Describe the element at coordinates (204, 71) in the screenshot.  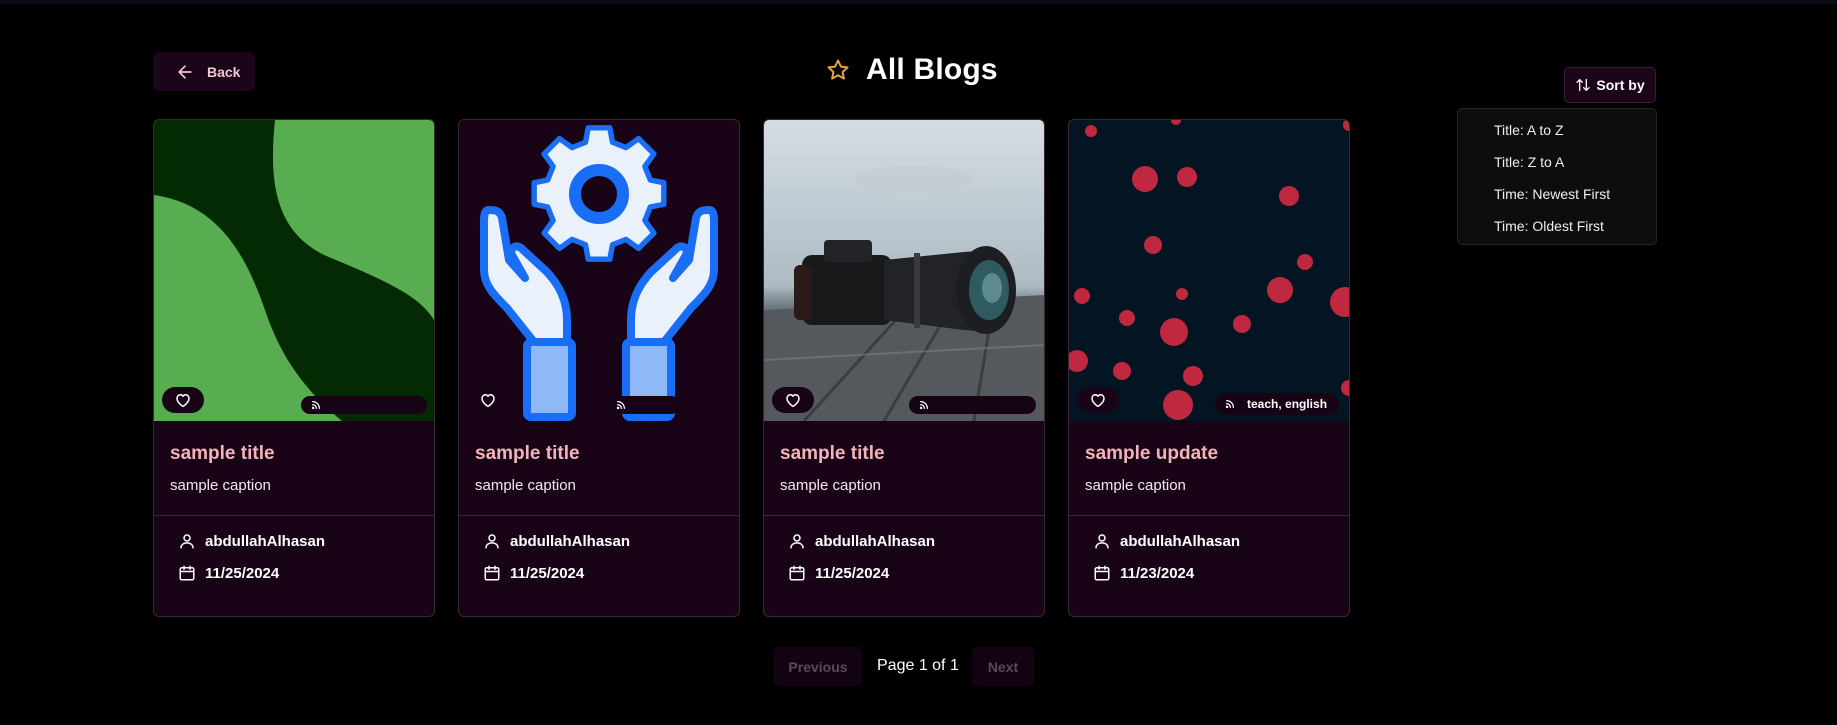
I see `back-button: Back` at that location.